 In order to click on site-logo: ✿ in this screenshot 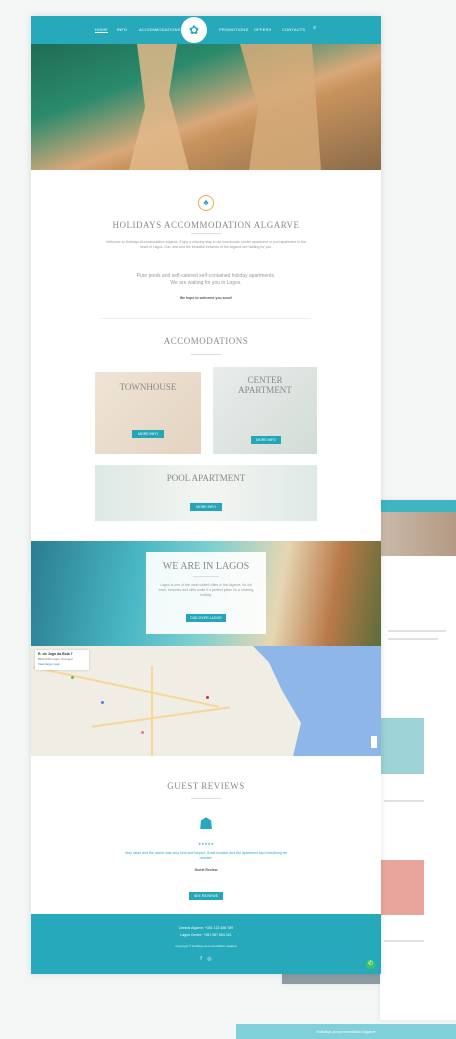, I will do `click(194, 30)`.